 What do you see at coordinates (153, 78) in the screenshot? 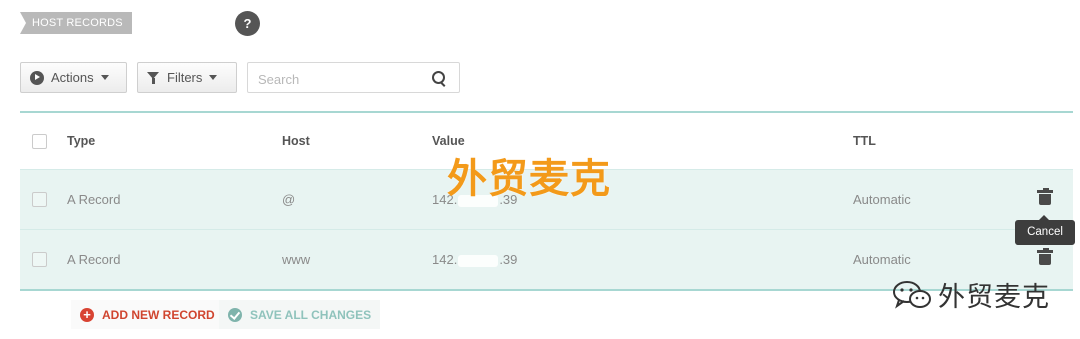
I see `funnel-icon` at bounding box center [153, 78].